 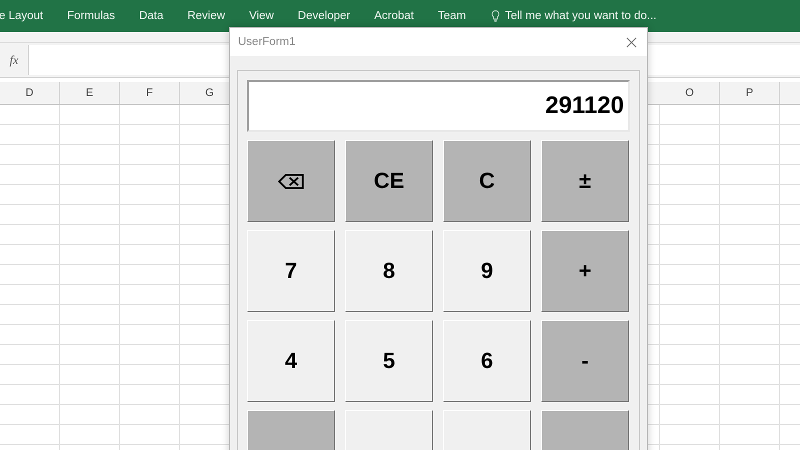 What do you see at coordinates (487, 181) in the screenshot?
I see `calculator-key: C` at bounding box center [487, 181].